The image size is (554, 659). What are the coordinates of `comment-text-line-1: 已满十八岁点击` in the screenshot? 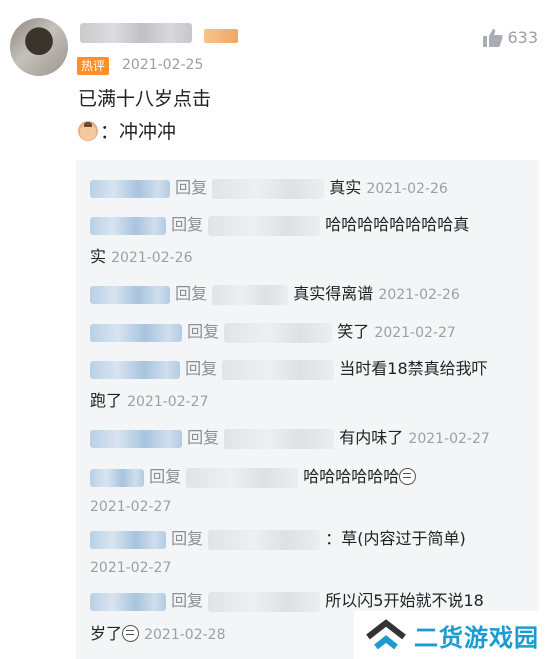 It's located at (145, 99).